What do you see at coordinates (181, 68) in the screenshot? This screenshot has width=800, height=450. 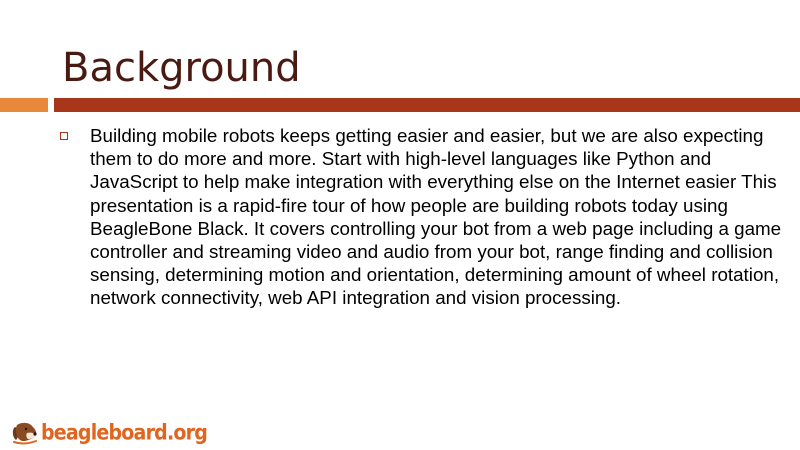 I see `slide-title: Background` at bounding box center [181, 68].